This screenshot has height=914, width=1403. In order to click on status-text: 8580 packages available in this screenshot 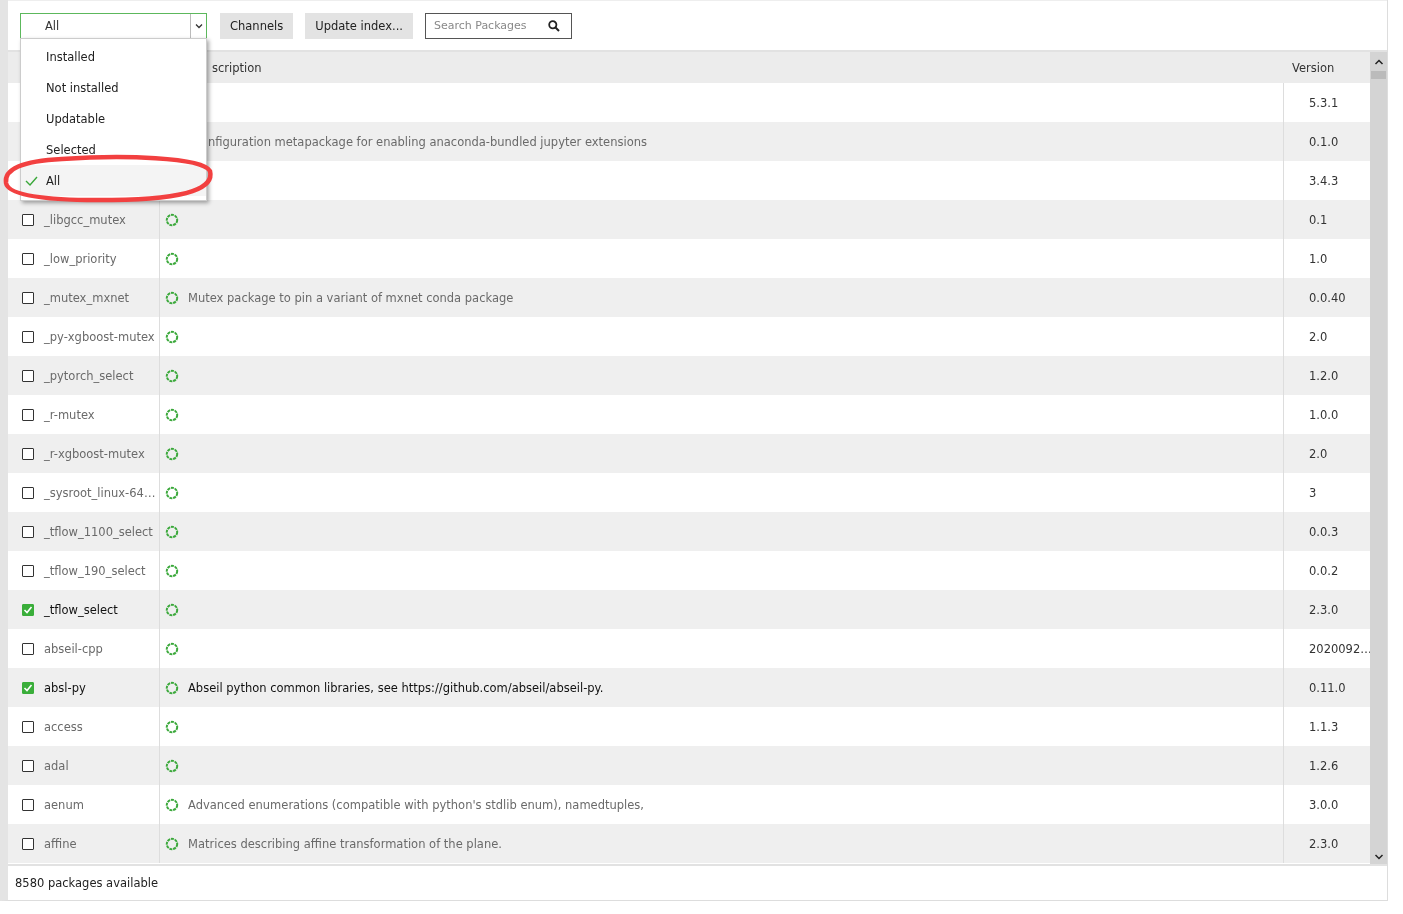, I will do `click(87, 883)`.